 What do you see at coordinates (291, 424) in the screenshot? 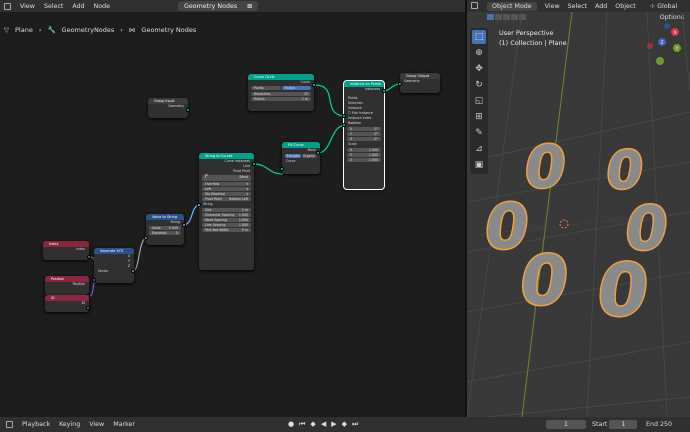
I see `record-icon: ●` at bounding box center [291, 424].